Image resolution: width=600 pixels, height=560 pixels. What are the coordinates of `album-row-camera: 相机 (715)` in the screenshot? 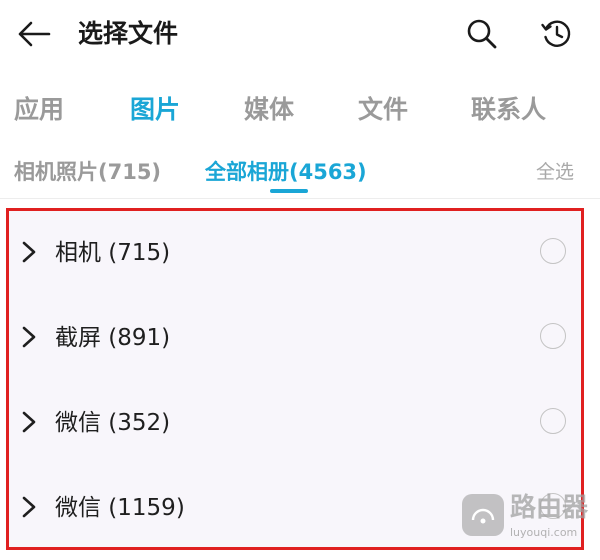 It's located at (295, 253).